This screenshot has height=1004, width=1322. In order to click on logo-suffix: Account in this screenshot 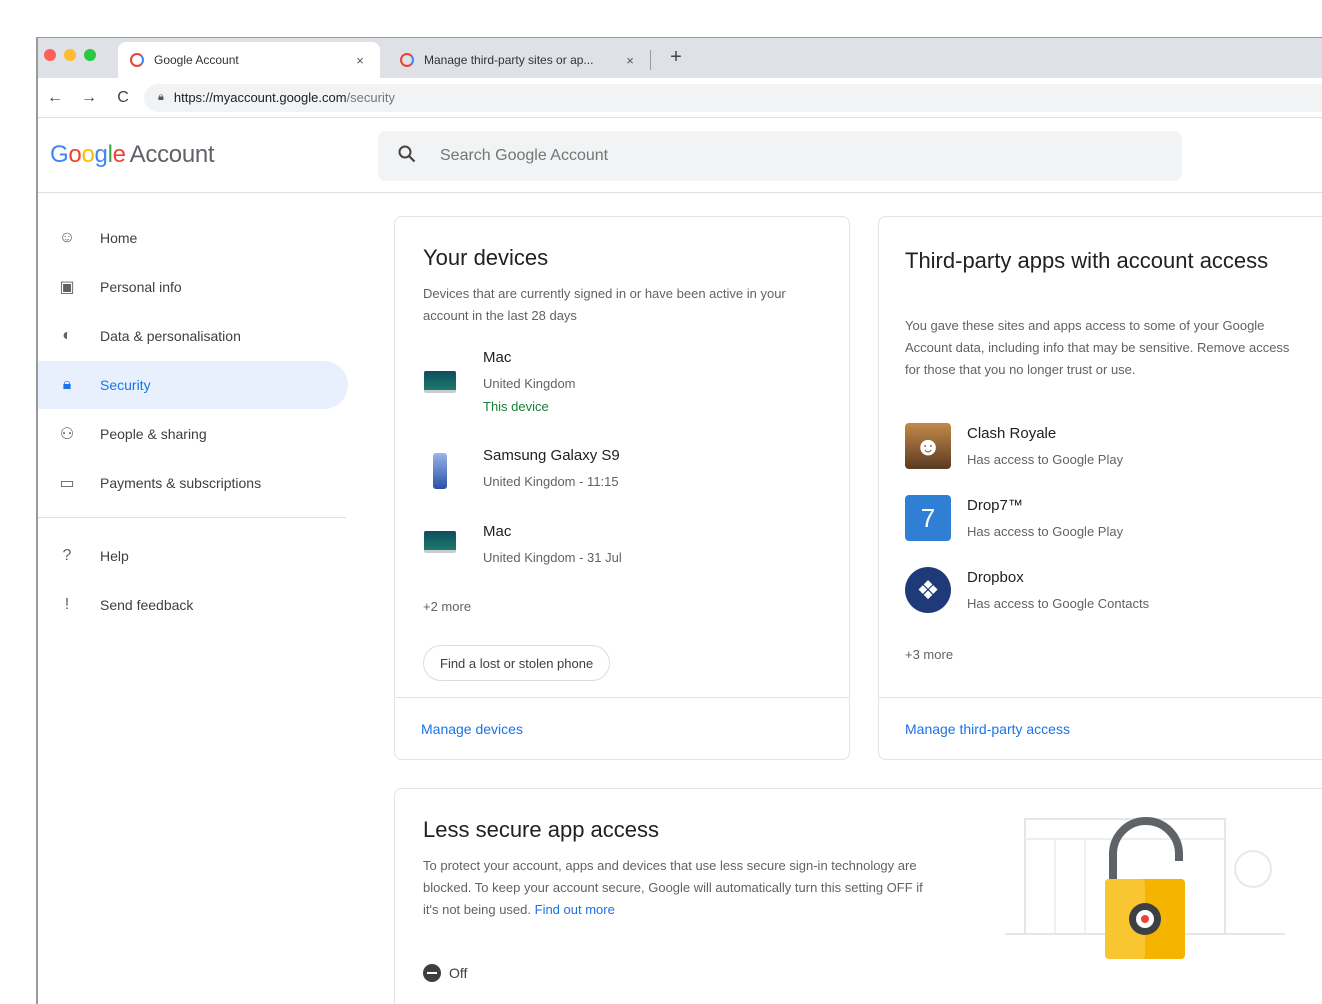, I will do `click(172, 154)`.